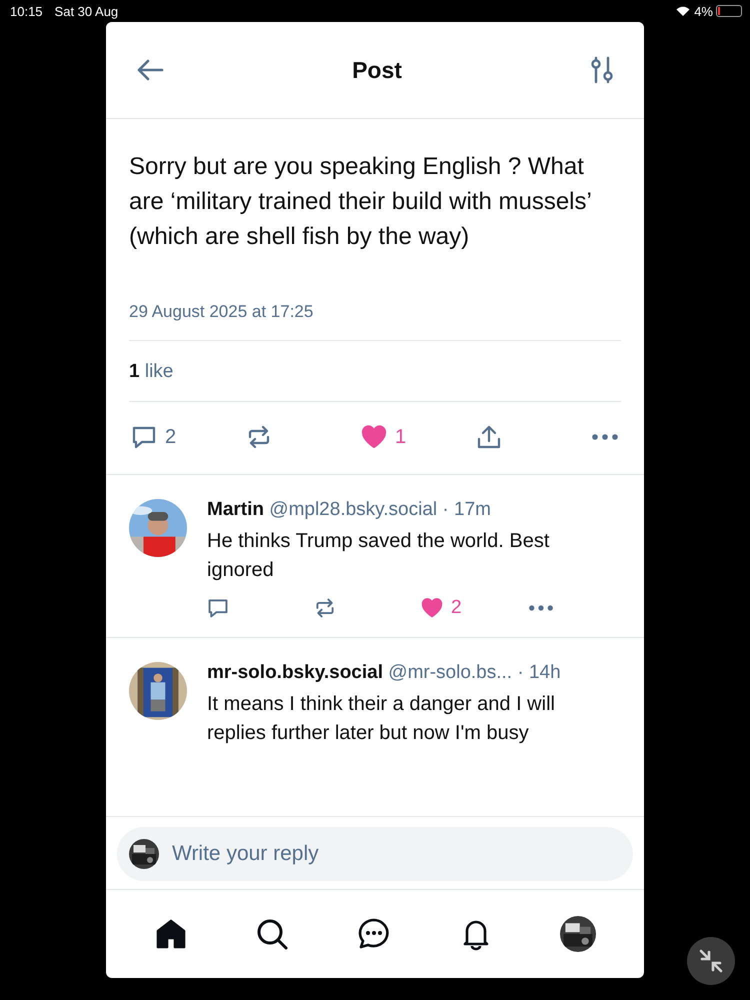 This screenshot has width=750, height=1000. I want to click on post-text: Sorry but are you speaking English ? What are ‘military trained their build with mussels’ (which are shell fish by the way), so click(360, 202).